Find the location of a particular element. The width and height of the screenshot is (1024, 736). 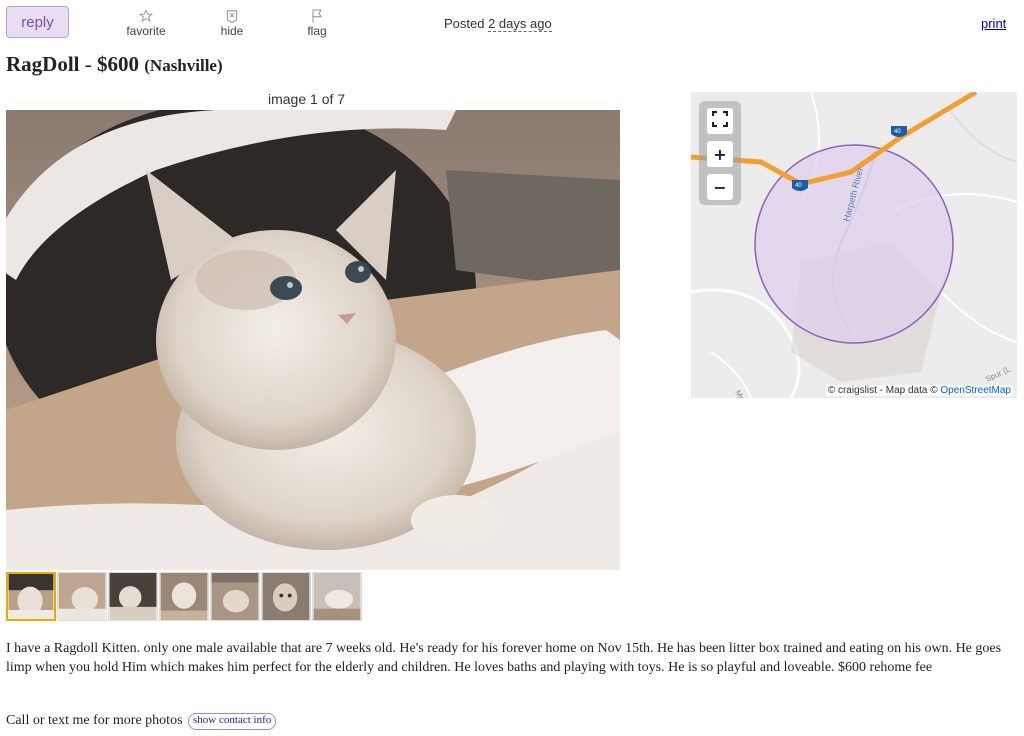

posted-date: Posted 2 days ago is located at coordinates (498, 24).